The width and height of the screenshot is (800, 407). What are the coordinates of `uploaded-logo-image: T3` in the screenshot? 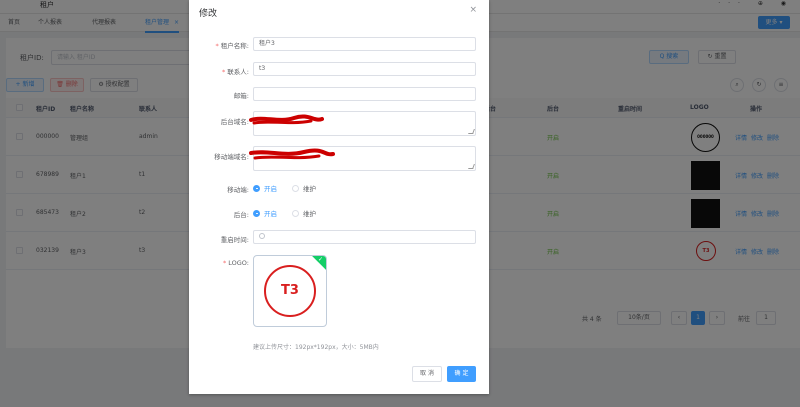 It's located at (290, 291).